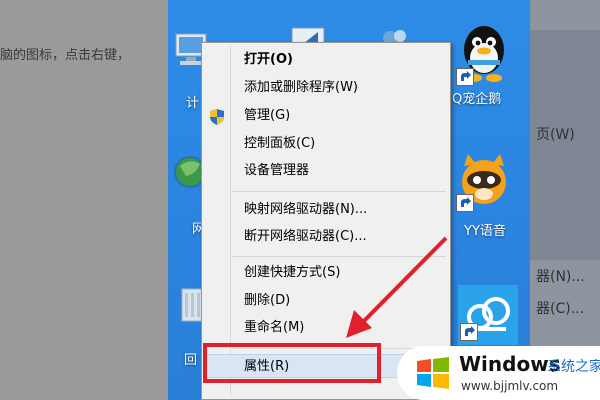 The image size is (600, 400). What do you see at coordinates (510, 386) in the screenshot?
I see `watermark-url: www.bjjmlv.com` at bounding box center [510, 386].